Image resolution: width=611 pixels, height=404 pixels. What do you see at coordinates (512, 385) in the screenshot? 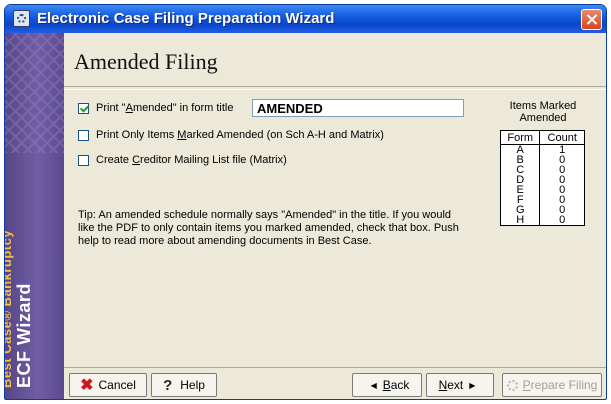
I see `prepare-gear-icon` at bounding box center [512, 385].